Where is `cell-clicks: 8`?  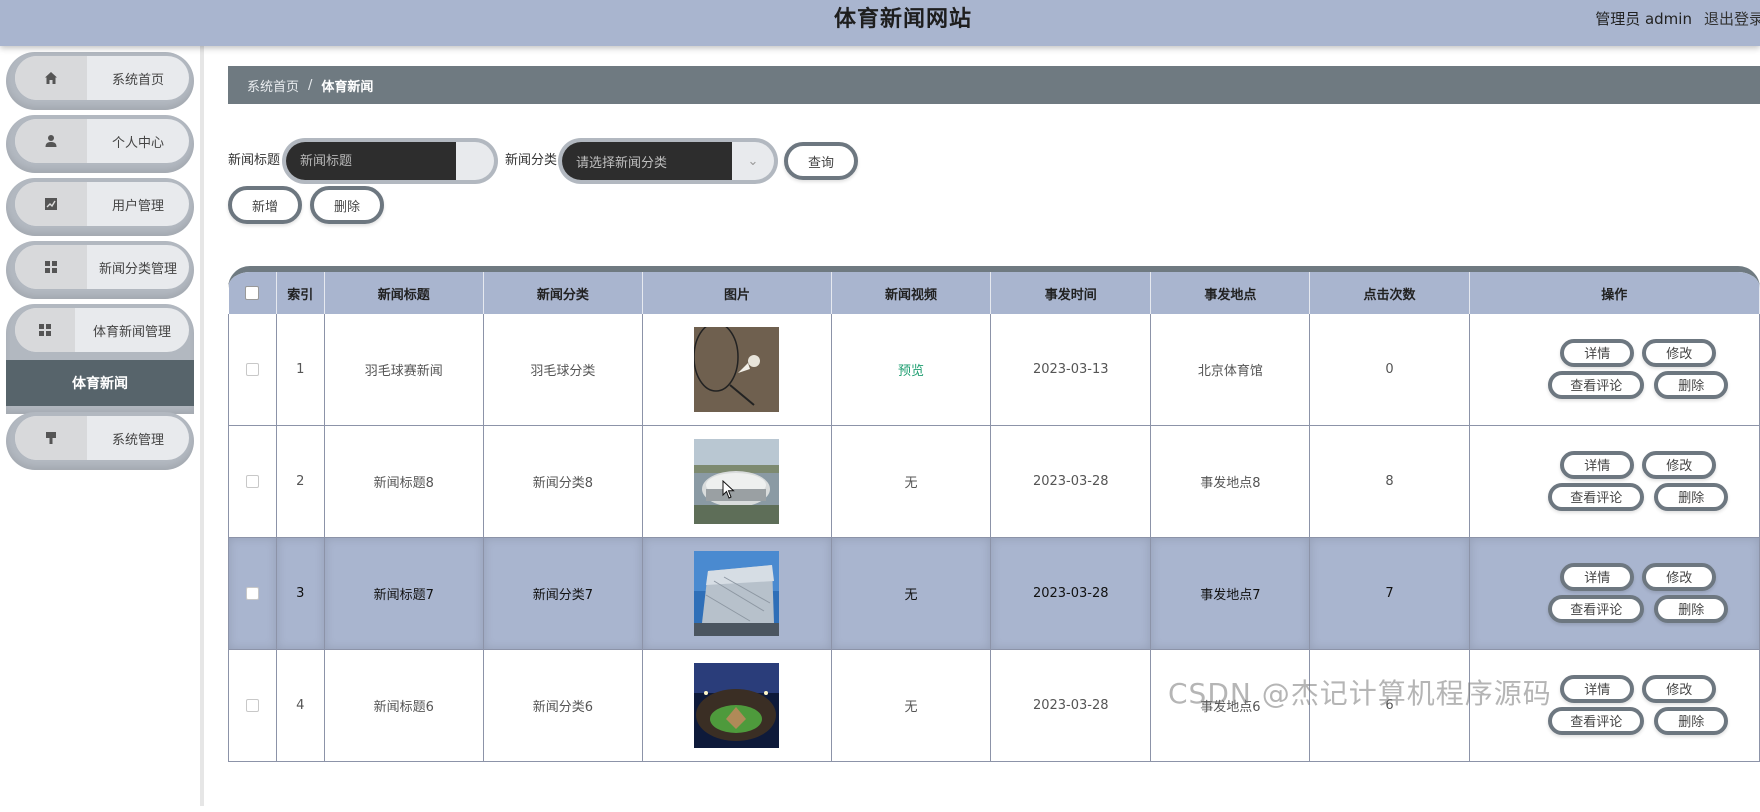
cell-clicks: 8 is located at coordinates (1389, 481).